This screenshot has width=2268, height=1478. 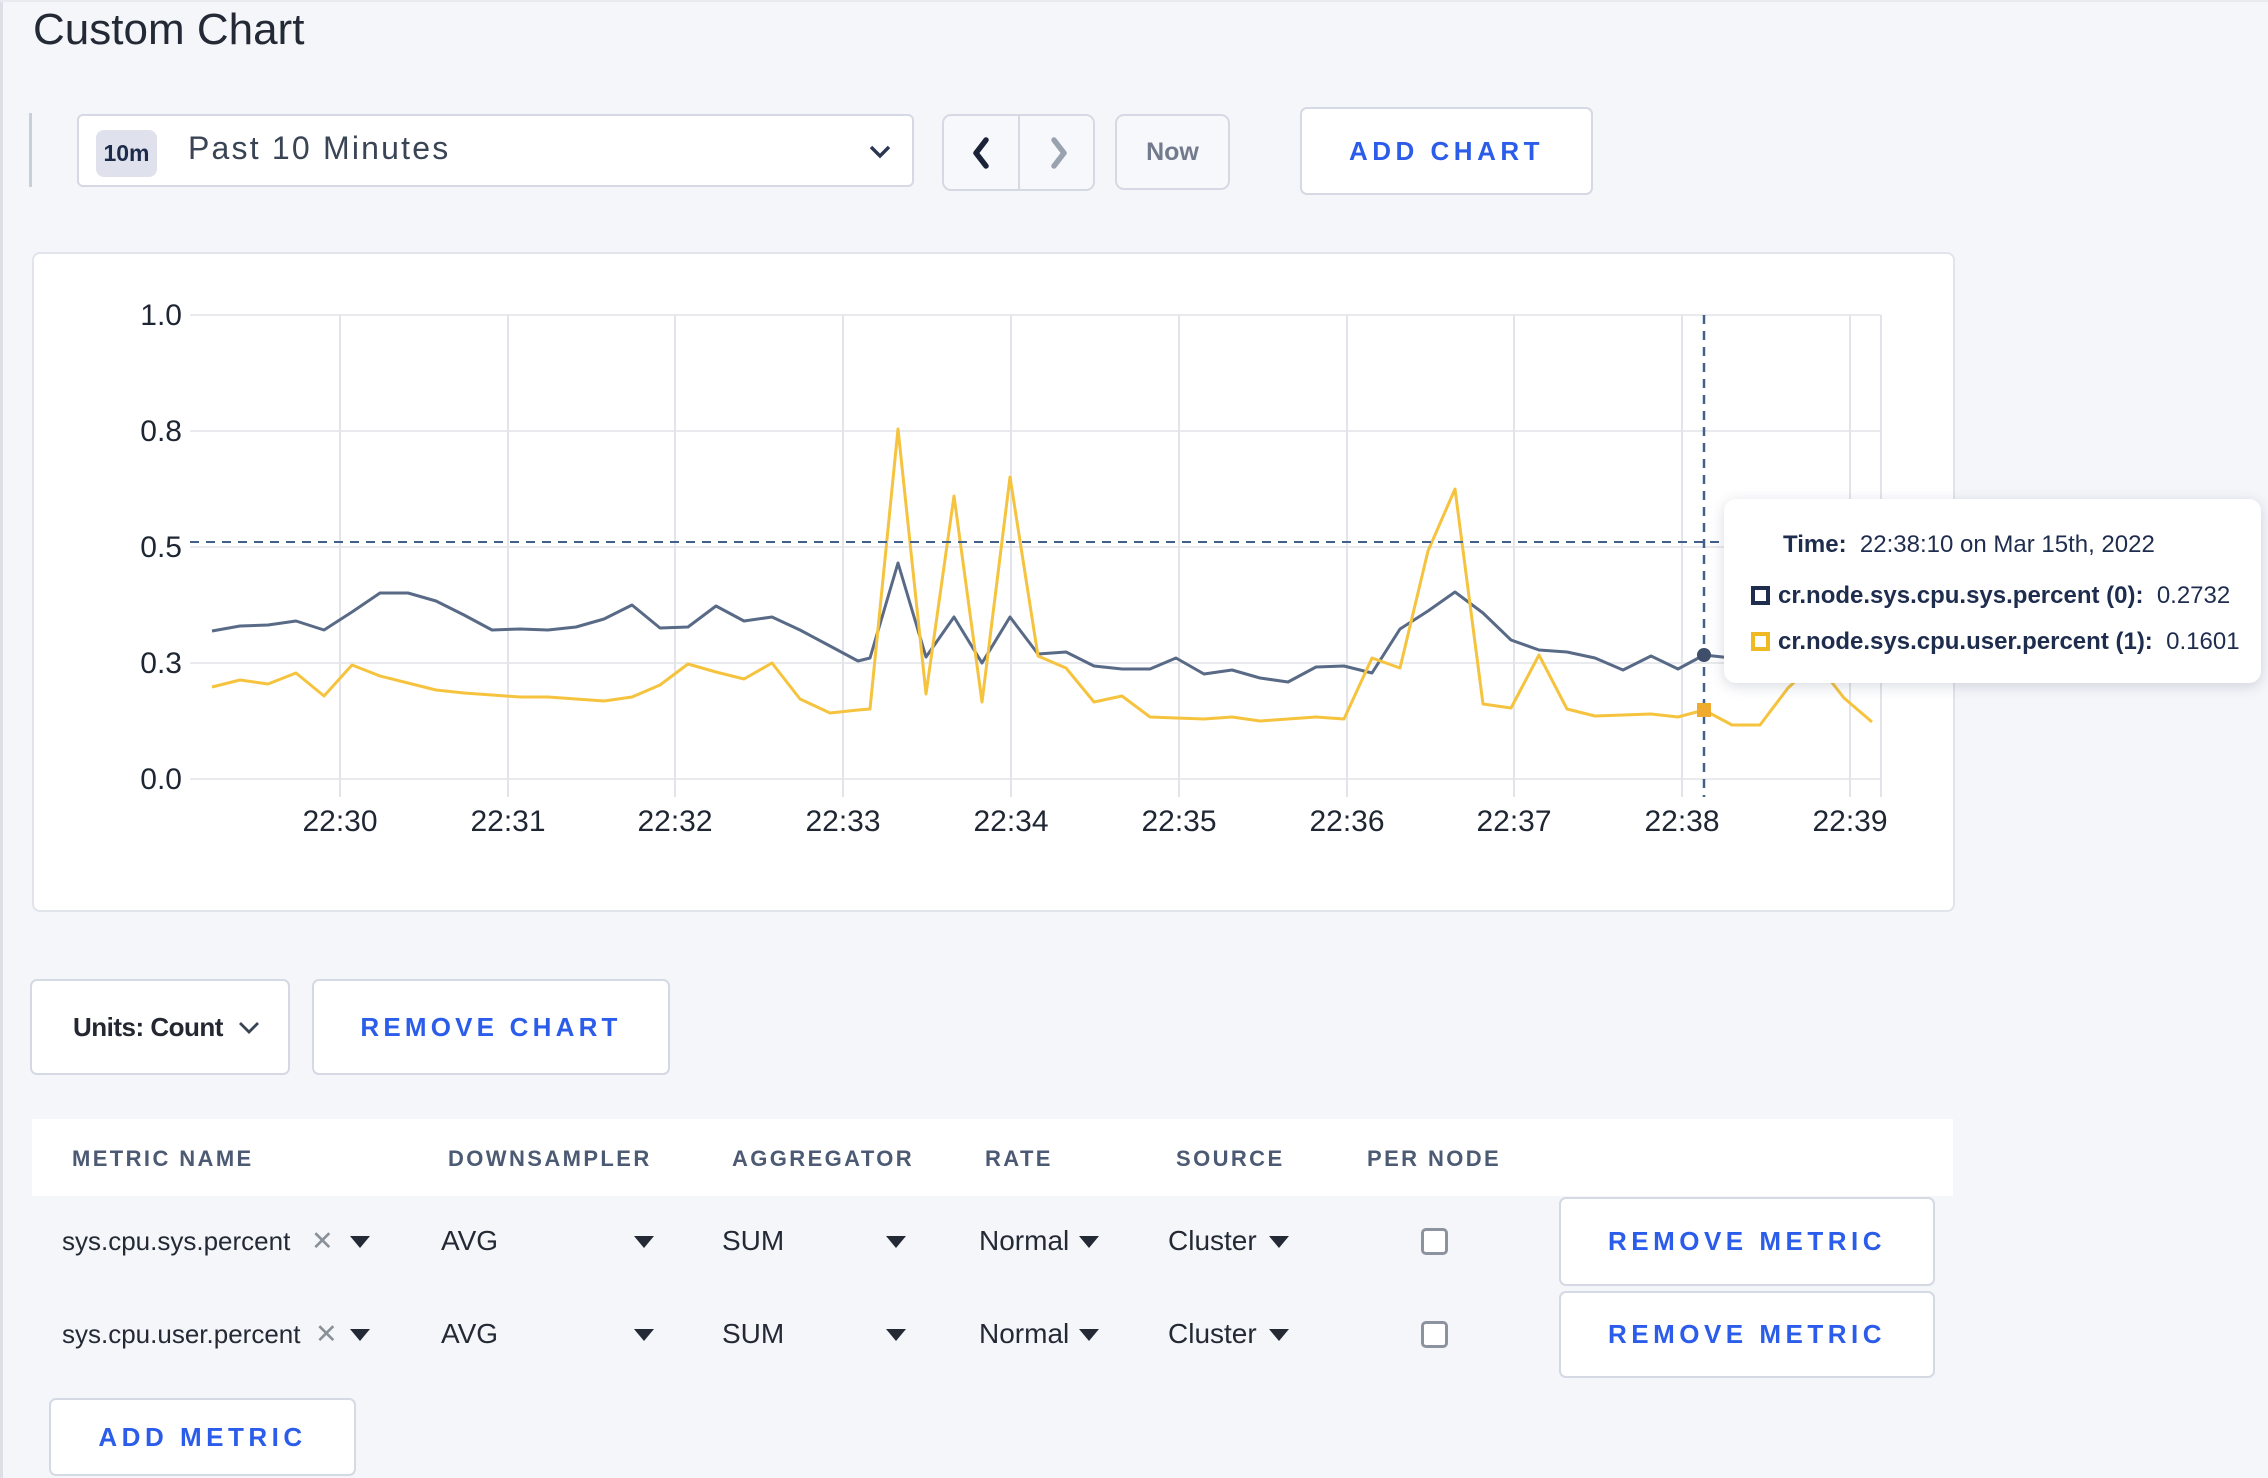 What do you see at coordinates (507, 821) in the screenshot?
I see `svg-text: 22:31` at bounding box center [507, 821].